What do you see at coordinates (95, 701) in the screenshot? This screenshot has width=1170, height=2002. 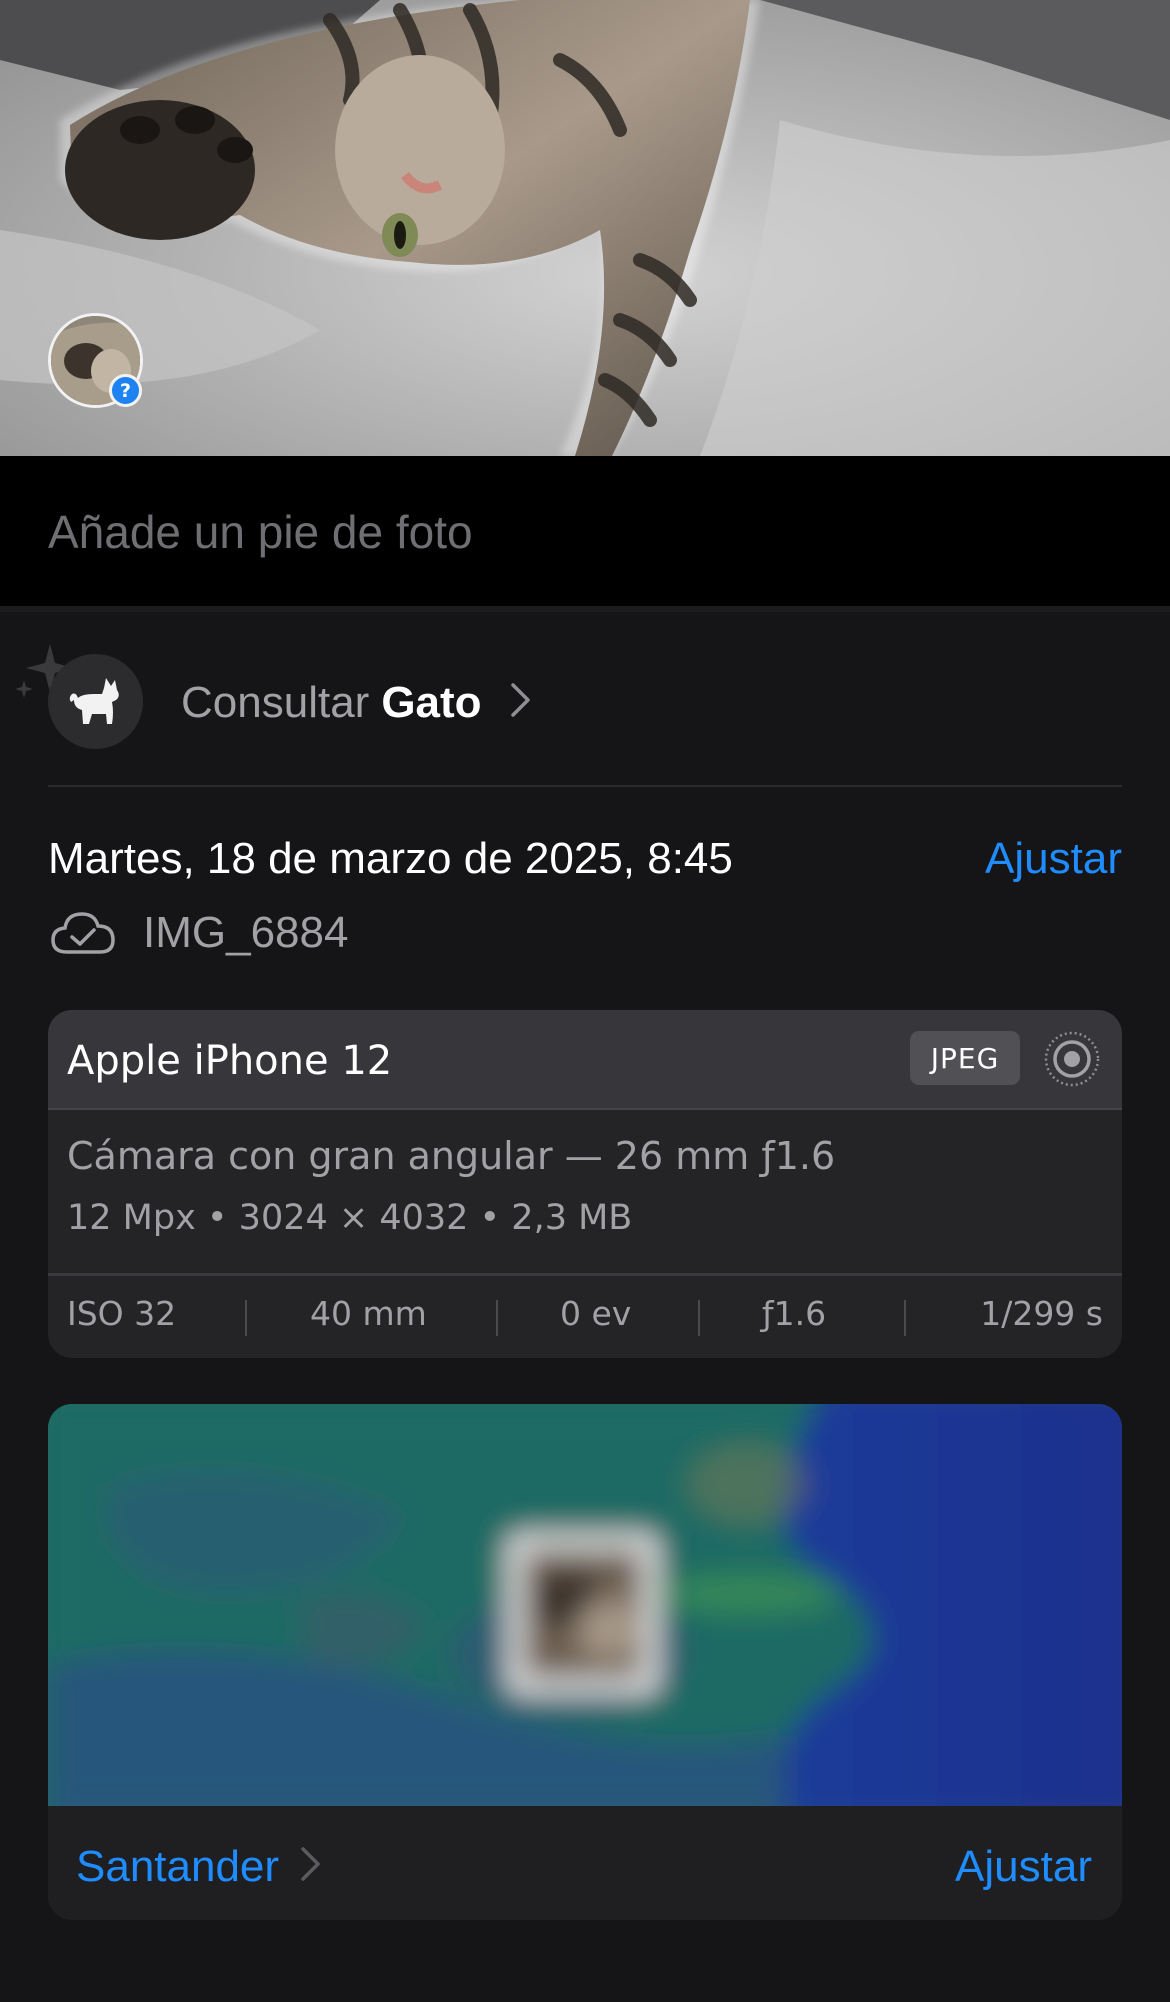 I see `cat-icon` at bounding box center [95, 701].